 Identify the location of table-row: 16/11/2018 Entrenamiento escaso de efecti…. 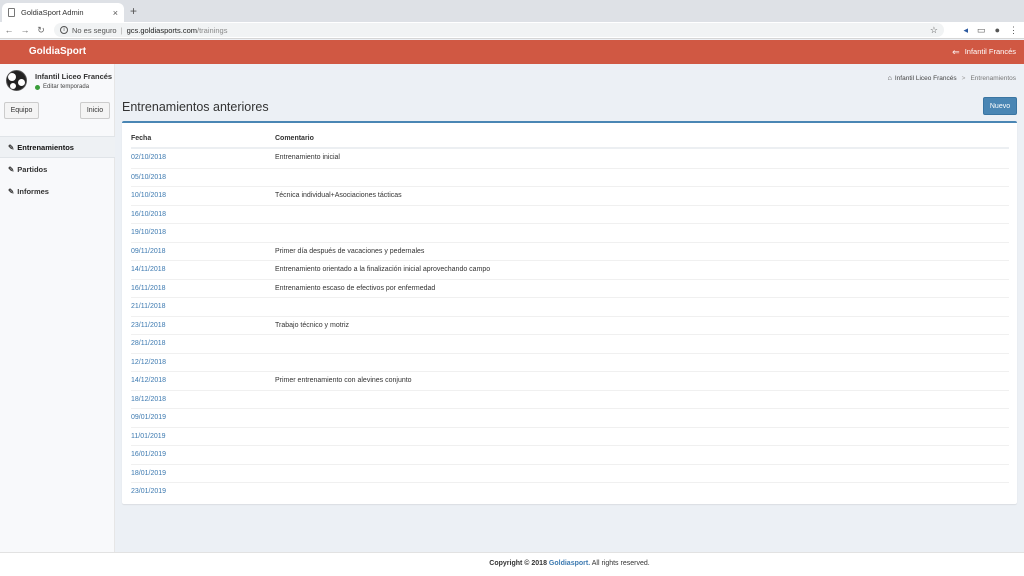
(570, 288).